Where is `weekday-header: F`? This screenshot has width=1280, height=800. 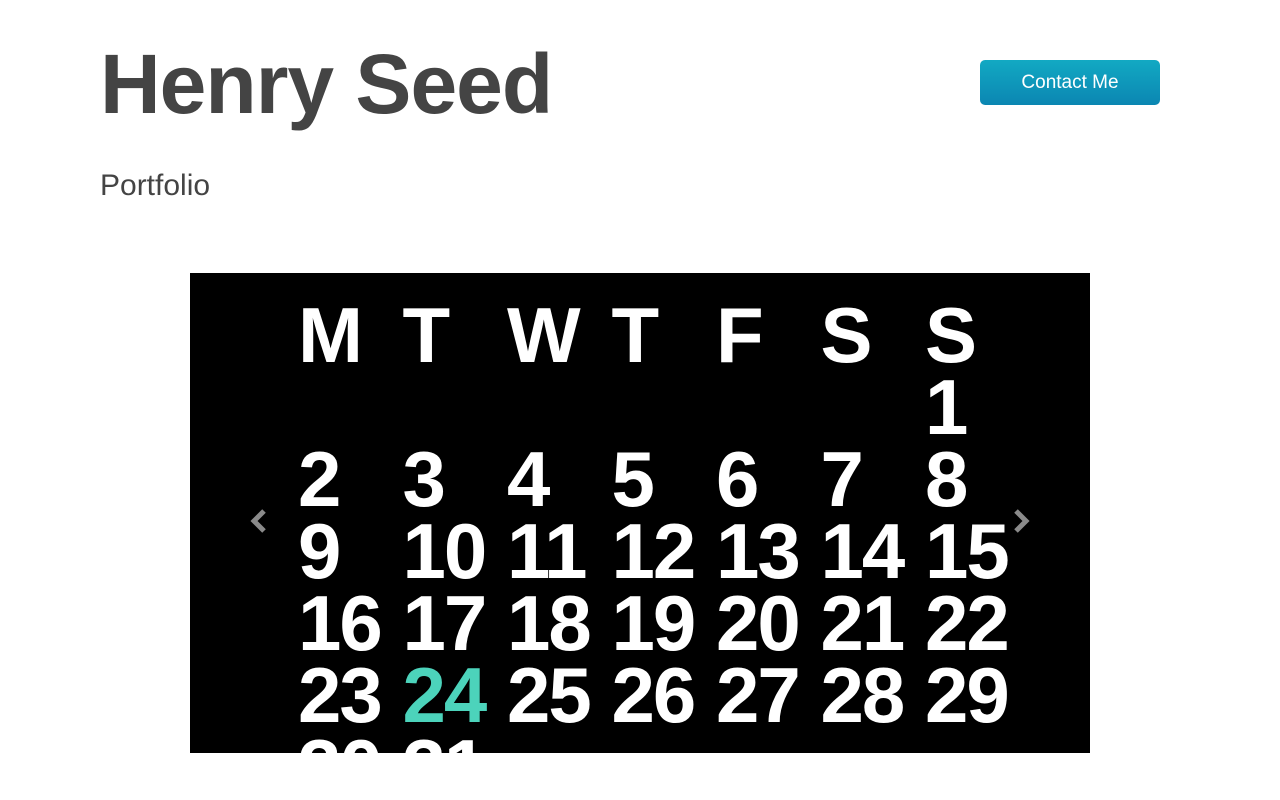 weekday-header: F is located at coordinates (740, 335).